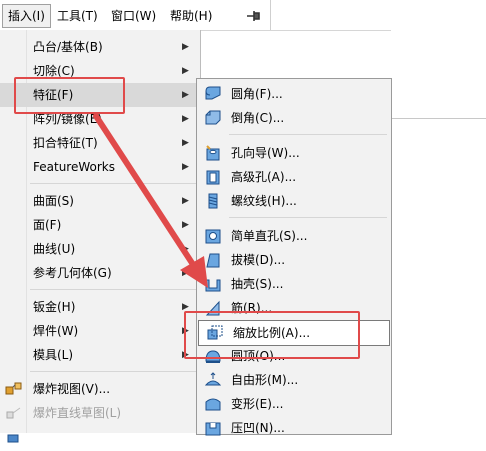  I want to click on annotation-arrow, so click(150, 200).